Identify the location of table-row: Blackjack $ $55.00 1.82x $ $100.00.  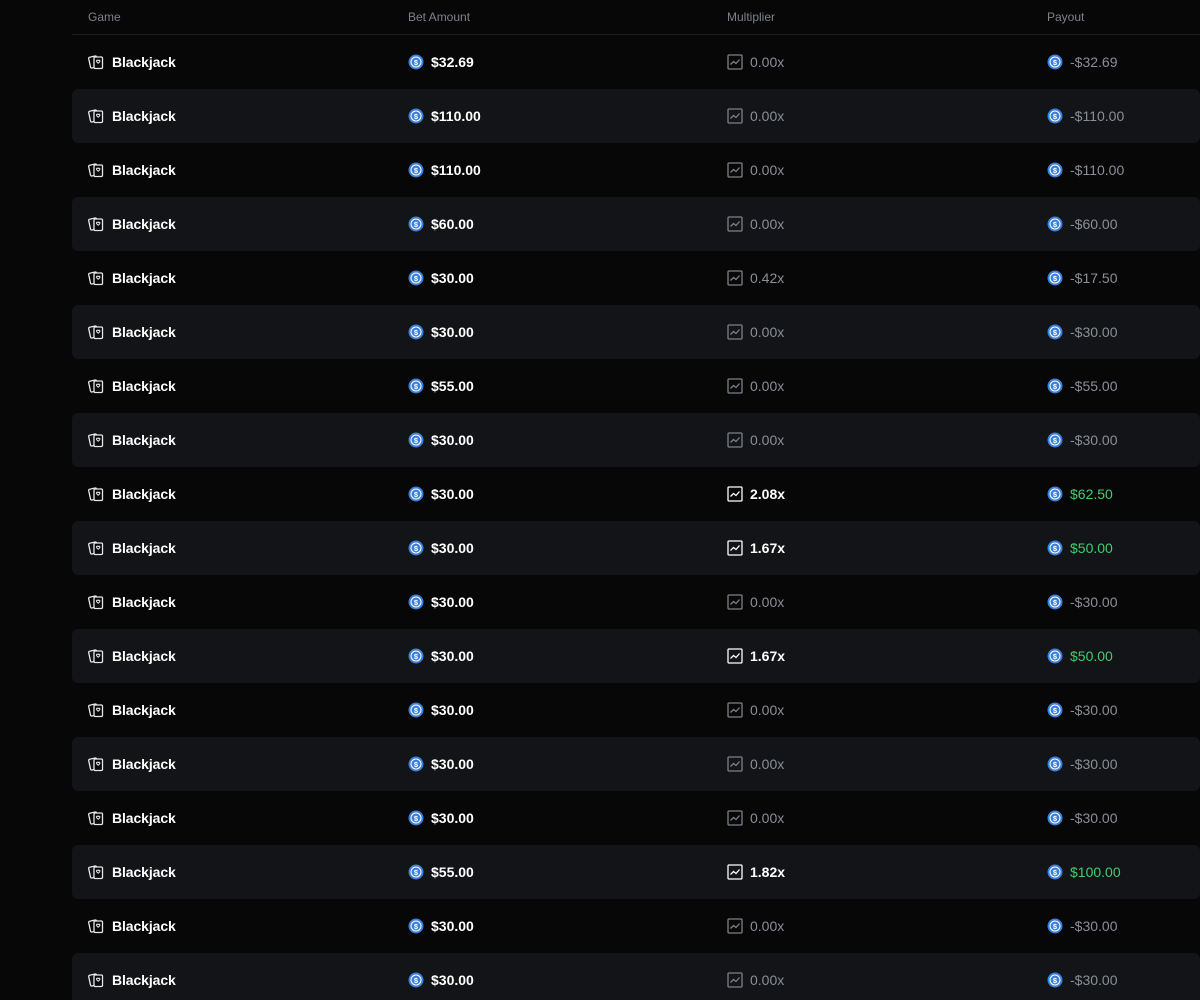
(636, 872).